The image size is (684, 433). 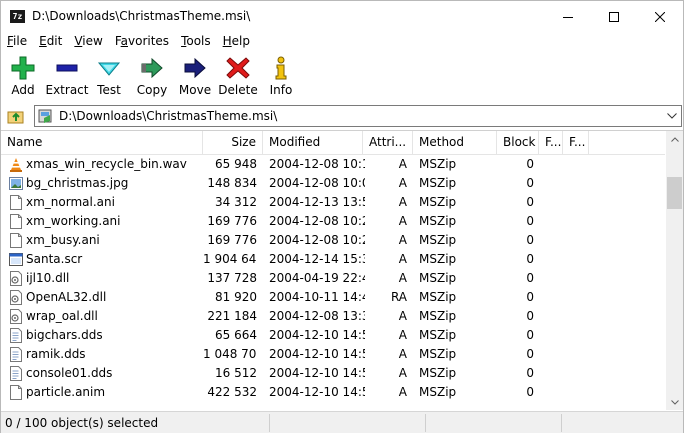 I want to click on chevron-down-icon, so click(x=672, y=116).